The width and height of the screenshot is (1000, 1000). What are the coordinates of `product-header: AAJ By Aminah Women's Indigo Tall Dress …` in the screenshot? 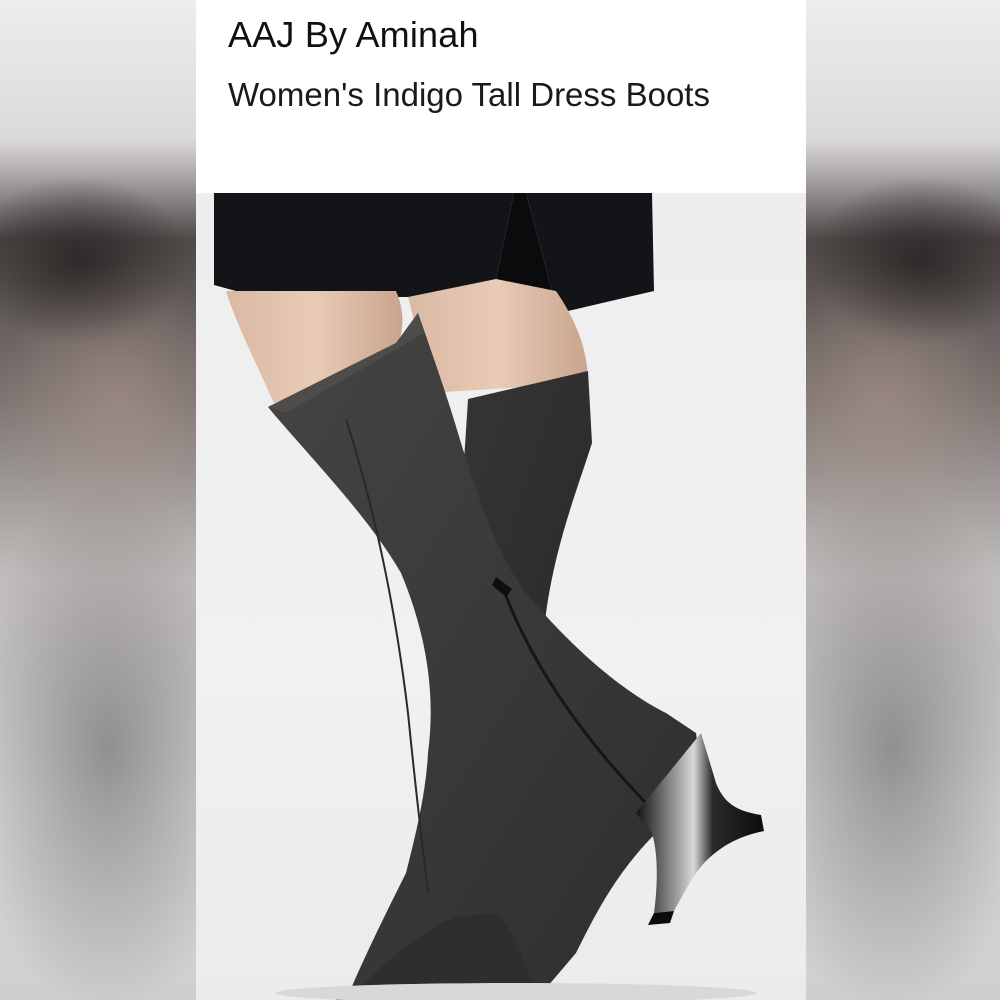 It's located at (501, 96).